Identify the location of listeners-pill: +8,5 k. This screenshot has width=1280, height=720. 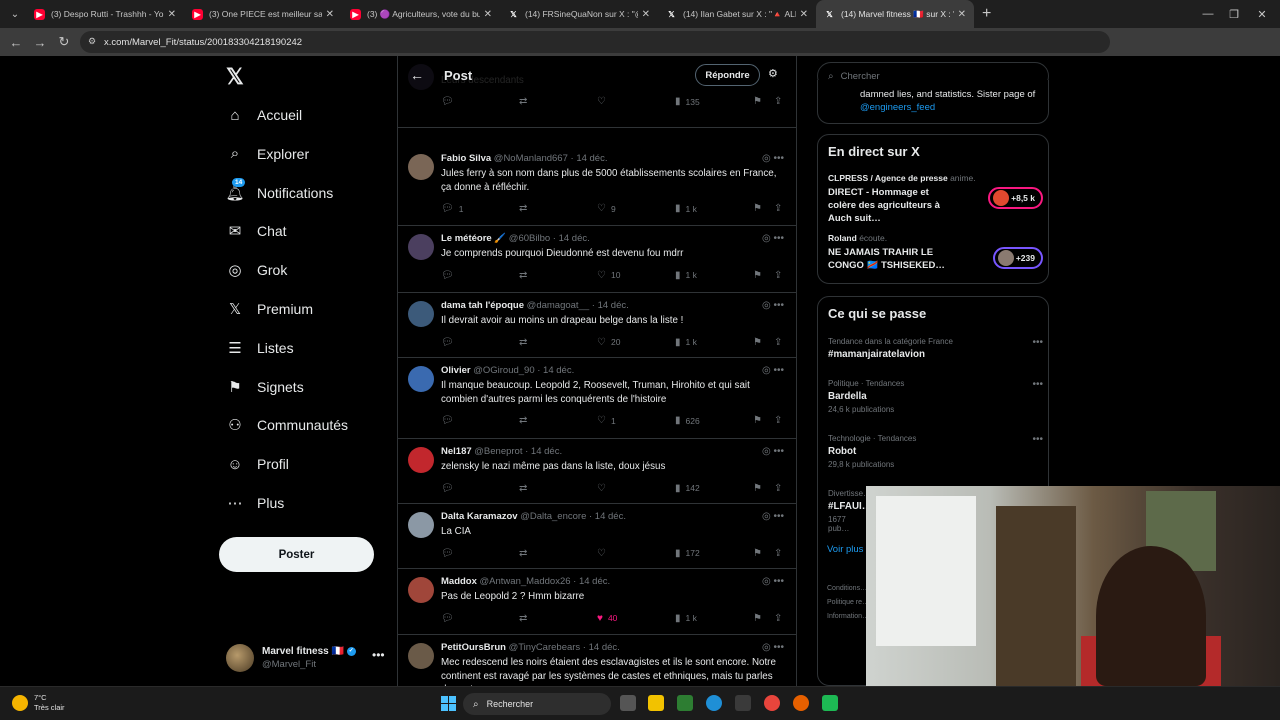
(1015, 198).